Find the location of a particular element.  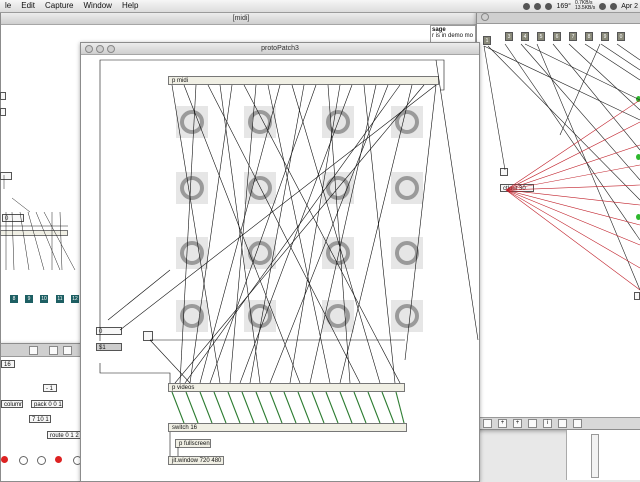

volume-icon is located at coordinates (614, 6).